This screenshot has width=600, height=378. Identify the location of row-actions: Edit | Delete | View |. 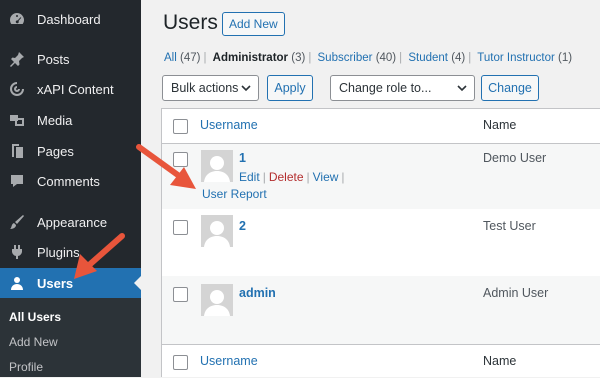
(292, 177).